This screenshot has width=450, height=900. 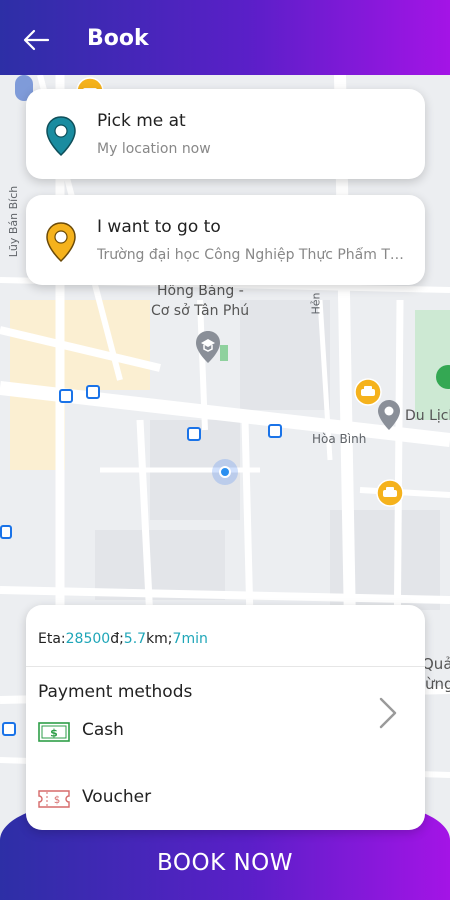 I want to click on trip-currency: đ;, so click(x=117, y=639).